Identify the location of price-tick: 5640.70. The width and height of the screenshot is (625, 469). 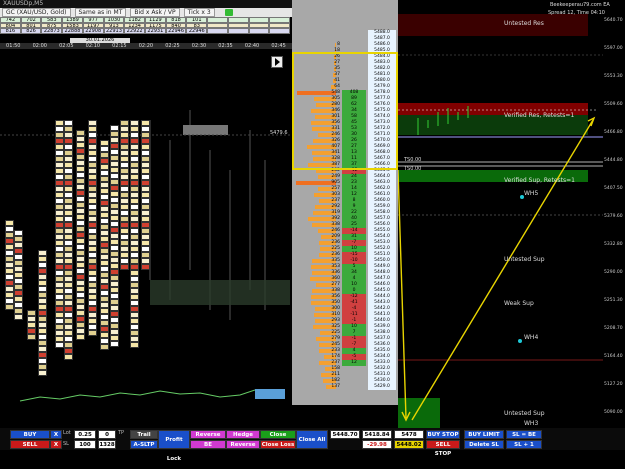
(613, 20).